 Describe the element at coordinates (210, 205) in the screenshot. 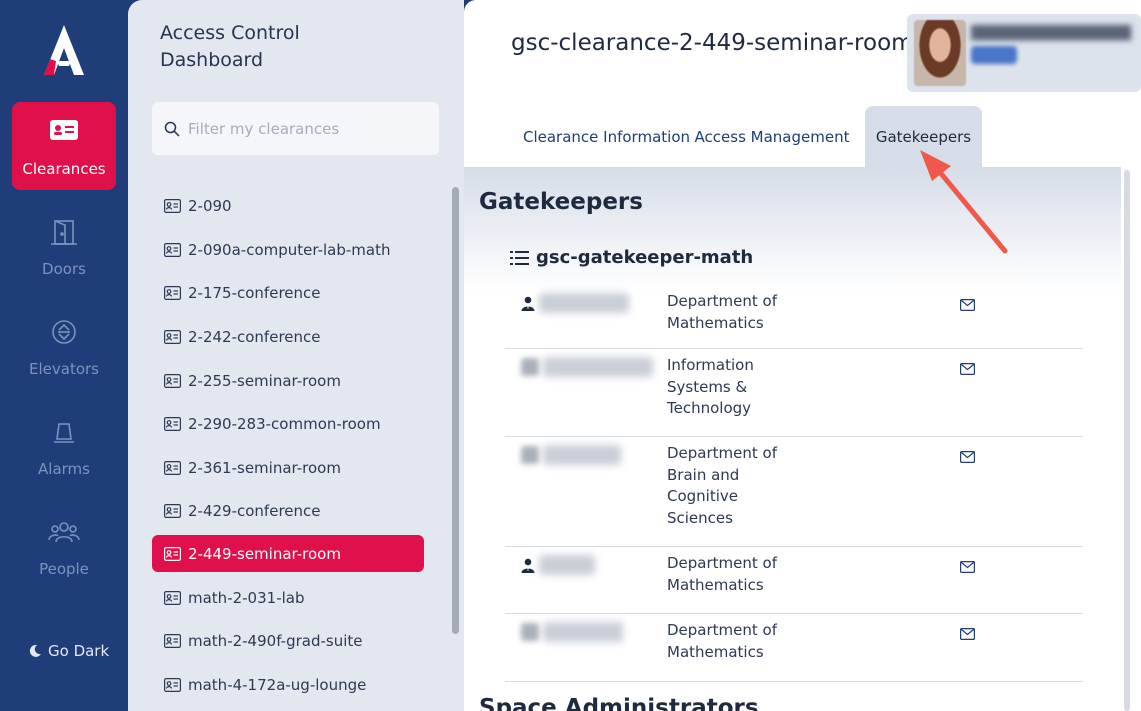

I see `clearance-list-item-label: 2-090` at that location.